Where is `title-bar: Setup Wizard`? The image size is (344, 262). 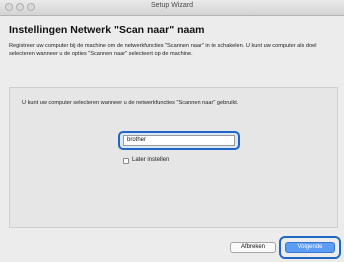 title-bar: Setup Wizard is located at coordinates (172, 8).